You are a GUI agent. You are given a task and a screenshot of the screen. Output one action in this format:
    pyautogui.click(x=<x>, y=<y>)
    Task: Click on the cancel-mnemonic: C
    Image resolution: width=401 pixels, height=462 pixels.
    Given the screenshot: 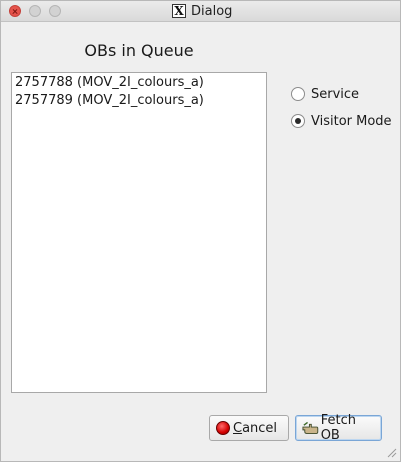 What is the action you would take?
    pyautogui.click(x=238, y=428)
    